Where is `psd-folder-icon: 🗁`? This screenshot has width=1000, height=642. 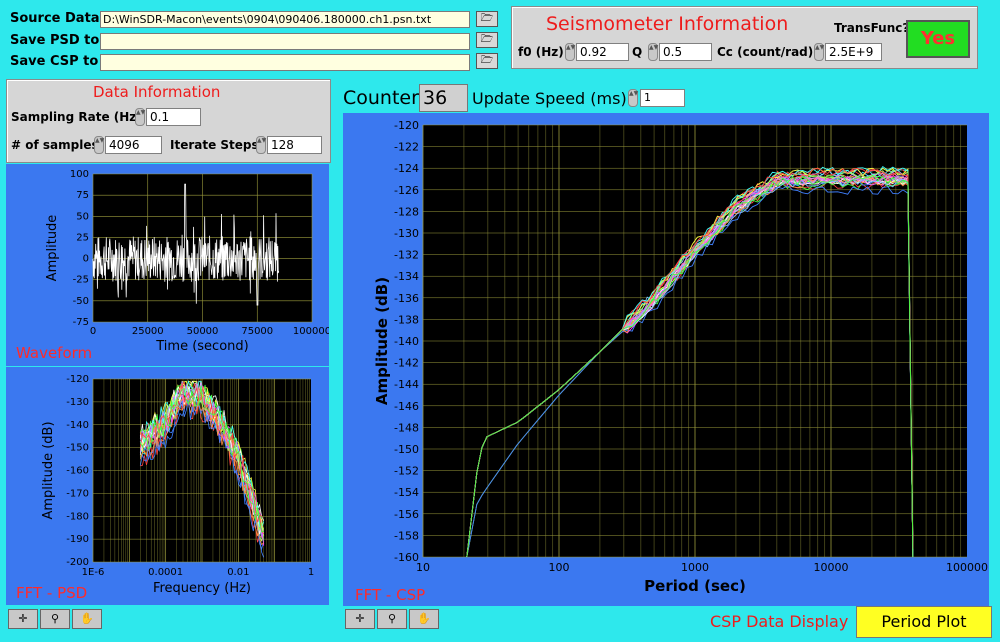 psd-folder-icon: 🗁 is located at coordinates (487, 40).